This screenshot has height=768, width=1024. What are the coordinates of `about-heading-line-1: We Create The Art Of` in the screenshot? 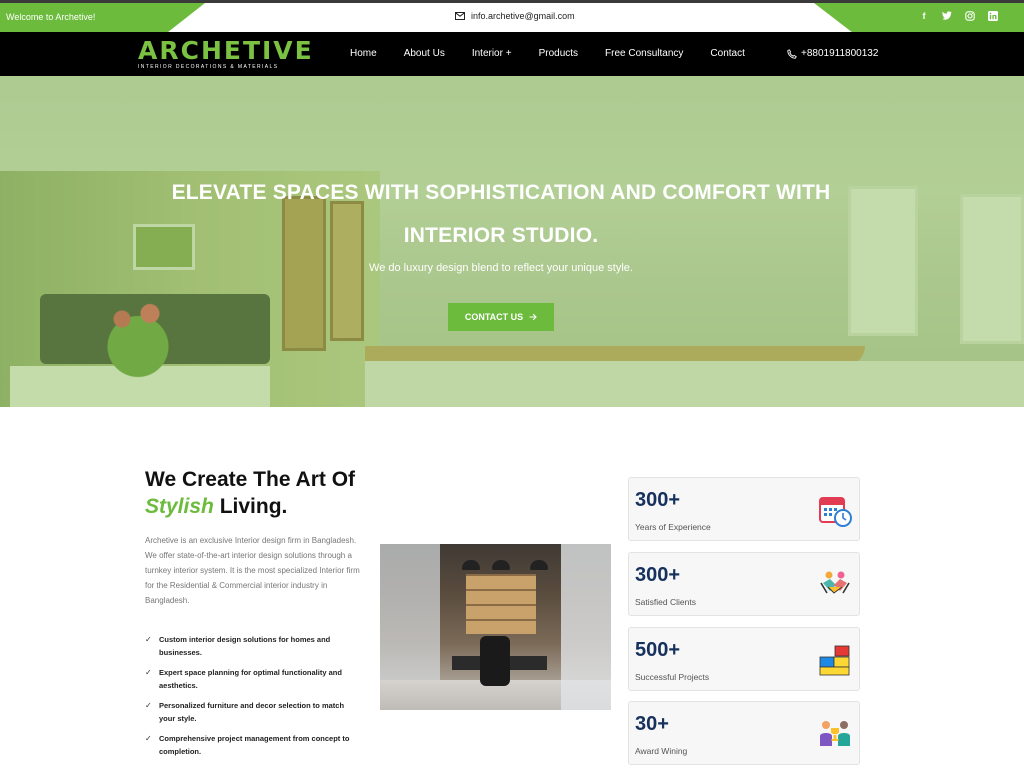 It's located at (250, 479).